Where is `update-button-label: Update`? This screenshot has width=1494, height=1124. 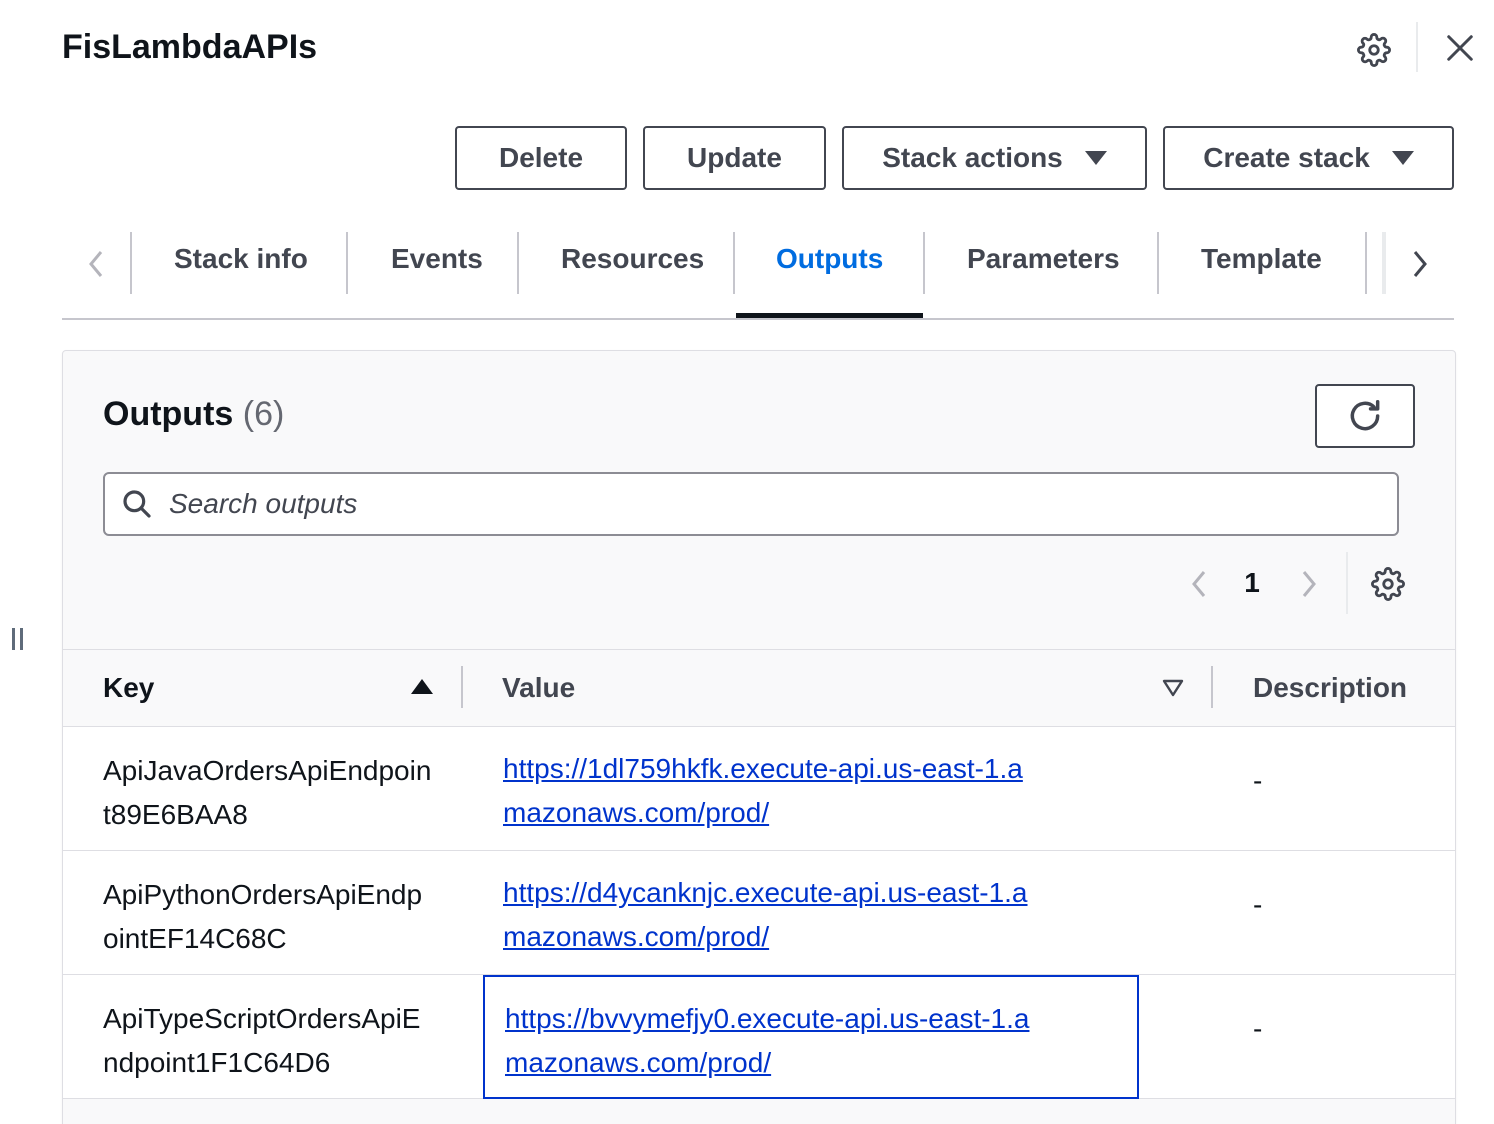 update-button-label: Update is located at coordinates (734, 157).